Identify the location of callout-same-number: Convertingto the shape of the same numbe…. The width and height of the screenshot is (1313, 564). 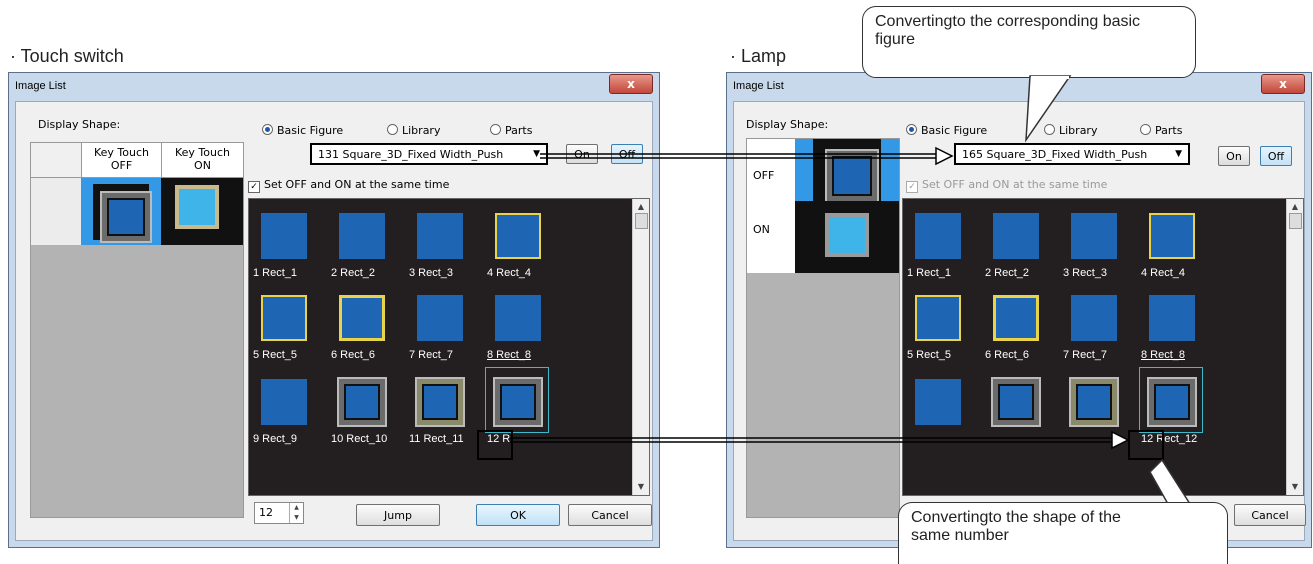
(1063, 533).